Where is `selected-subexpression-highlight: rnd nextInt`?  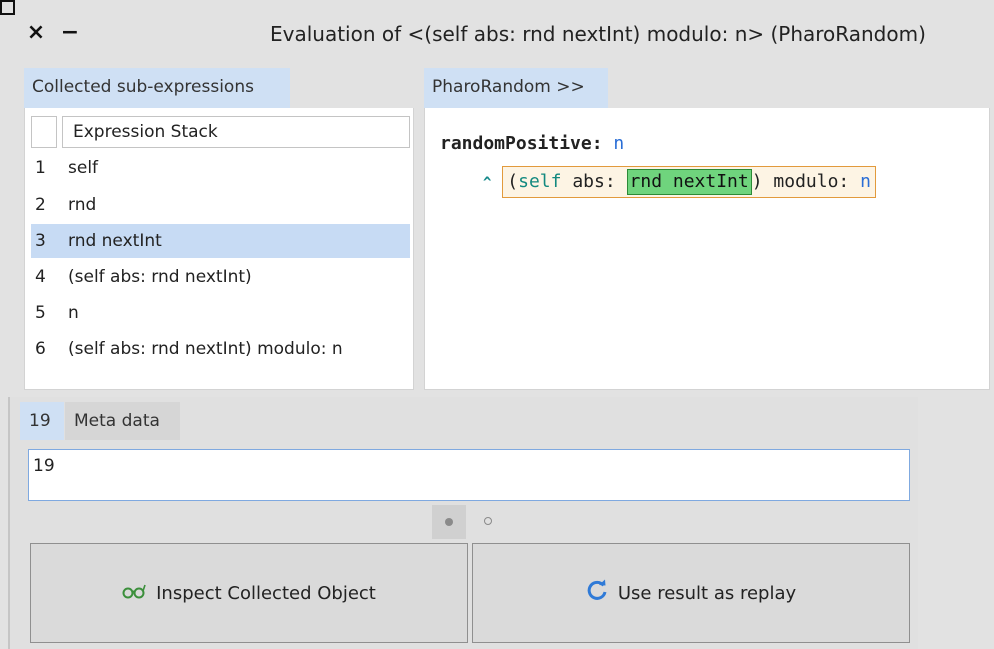
selected-subexpression-highlight: rnd nextInt is located at coordinates (689, 182).